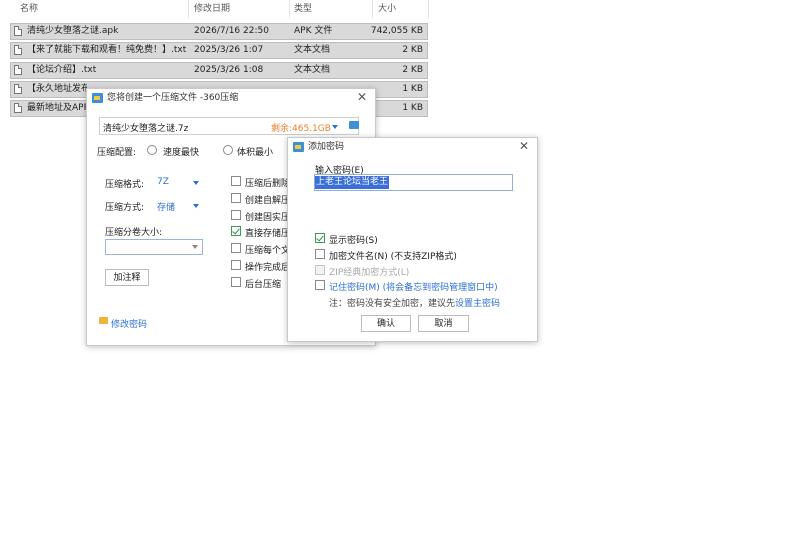 This screenshot has height=545, width=800. Describe the element at coordinates (229, 126) in the screenshot. I see `archive-path-field: 清纯少女堕落之谜.7z 剩余:465.1GB` at that location.